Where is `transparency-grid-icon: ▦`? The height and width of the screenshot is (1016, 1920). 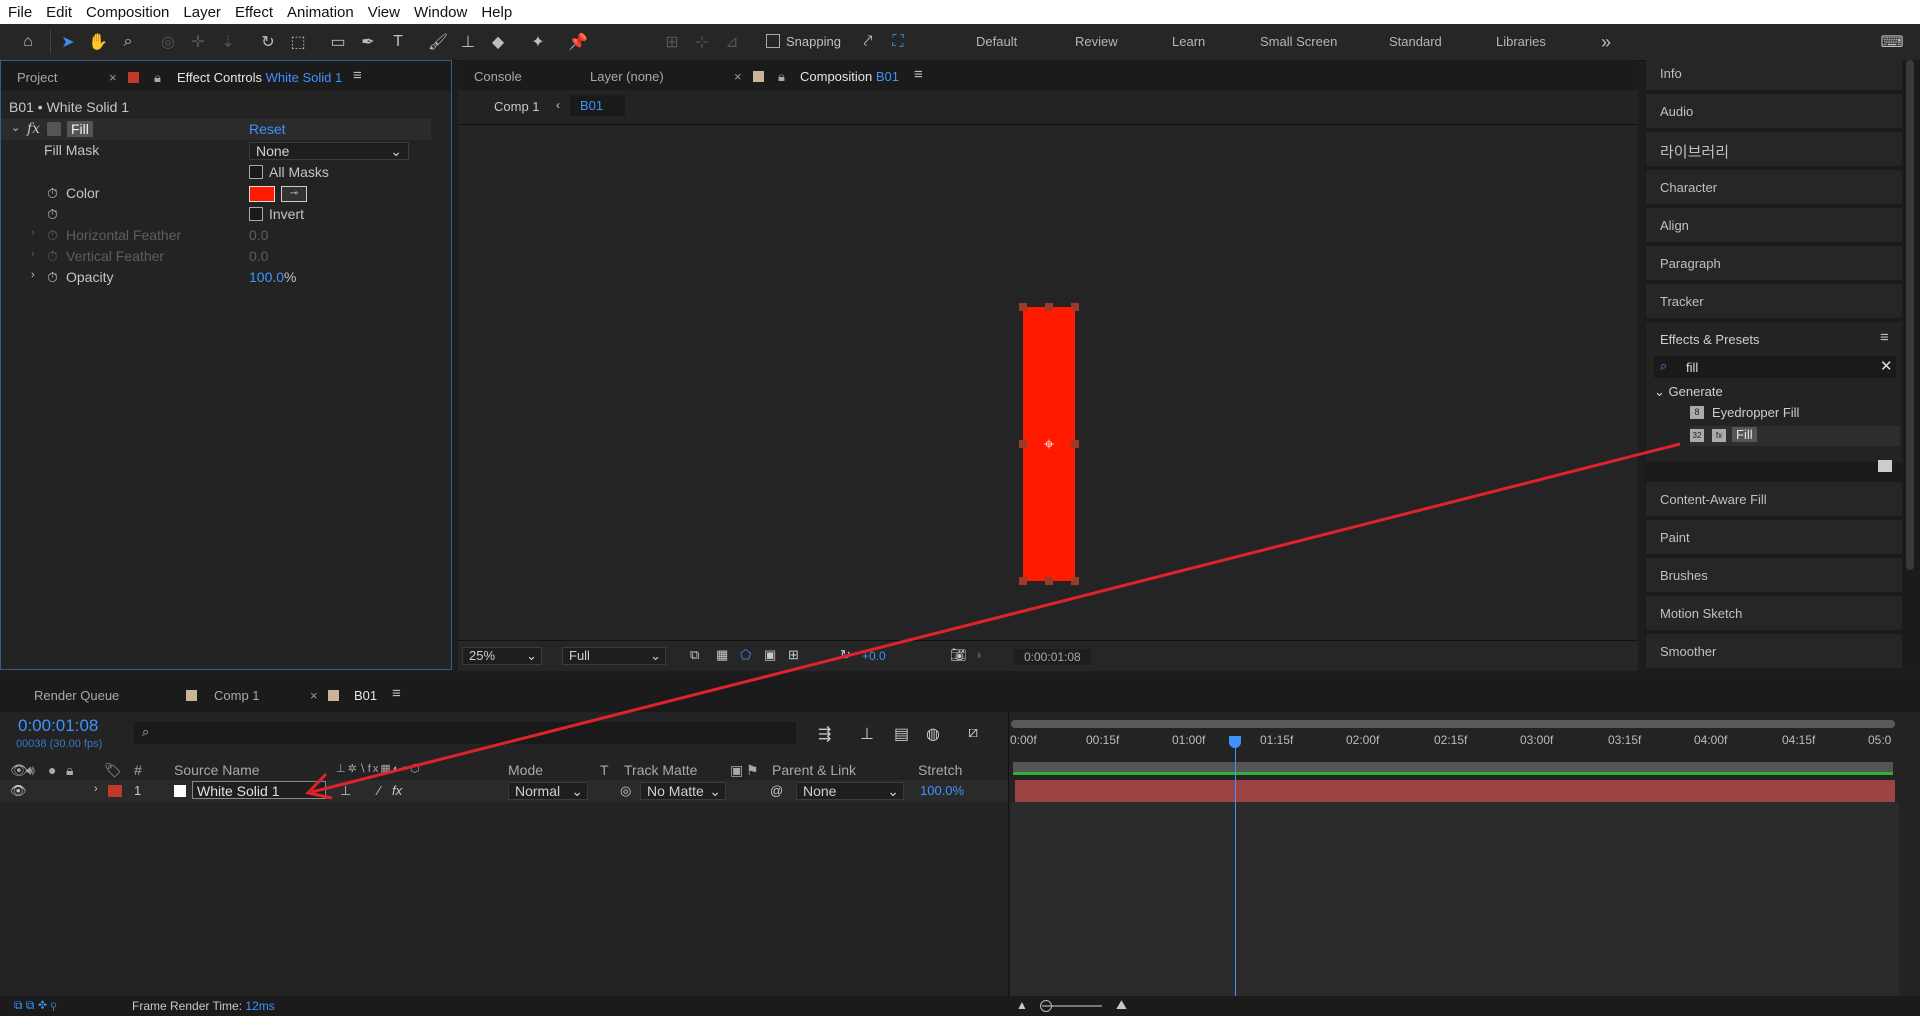
transparency-grid-icon: ▦ is located at coordinates (722, 655).